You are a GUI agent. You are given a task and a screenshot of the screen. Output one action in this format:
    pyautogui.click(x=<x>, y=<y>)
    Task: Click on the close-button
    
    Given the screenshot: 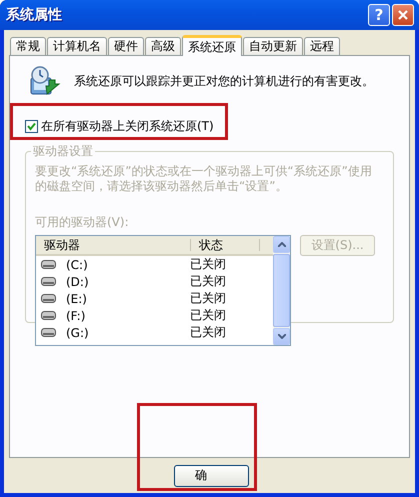 What is the action you would take?
    pyautogui.click(x=403, y=15)
    